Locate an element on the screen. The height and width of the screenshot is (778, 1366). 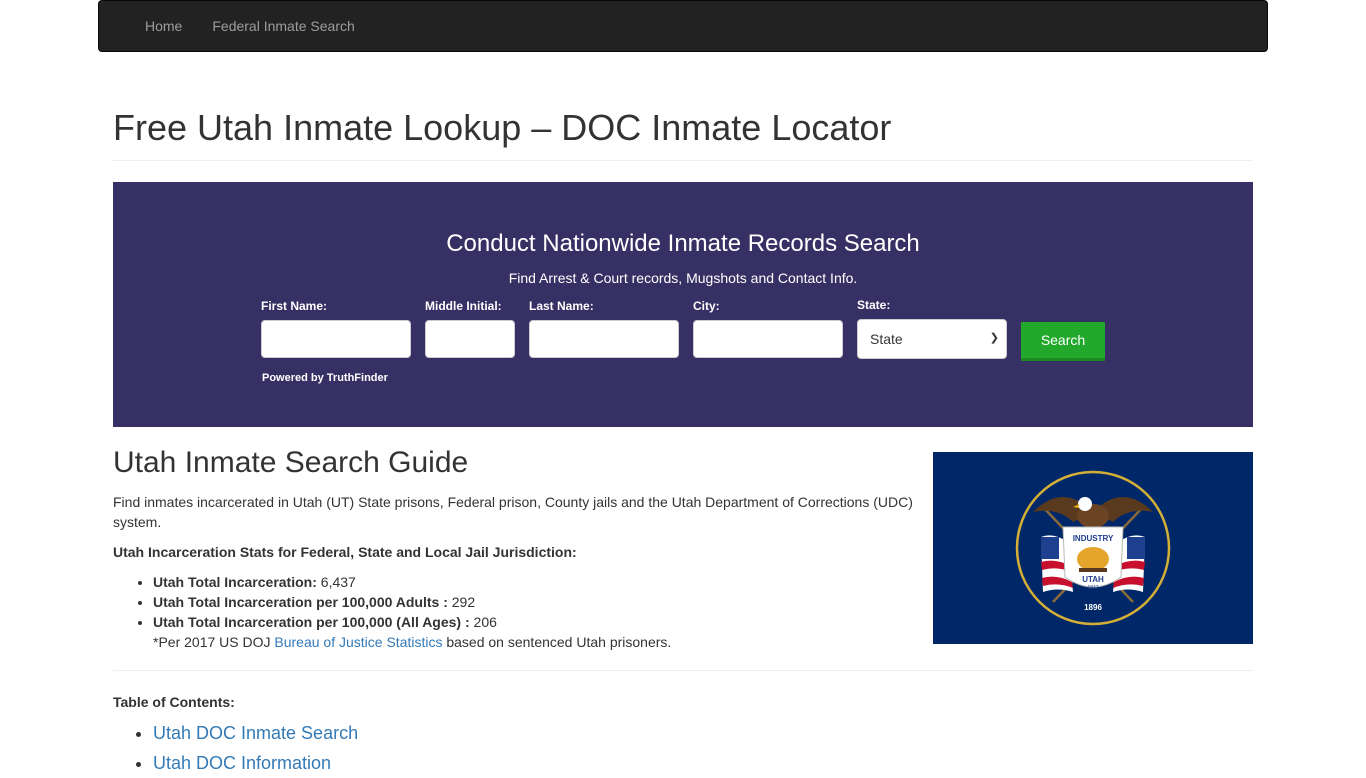
note-prefix: *Per 2017 US DOJ is located at coordinates (214, 642).